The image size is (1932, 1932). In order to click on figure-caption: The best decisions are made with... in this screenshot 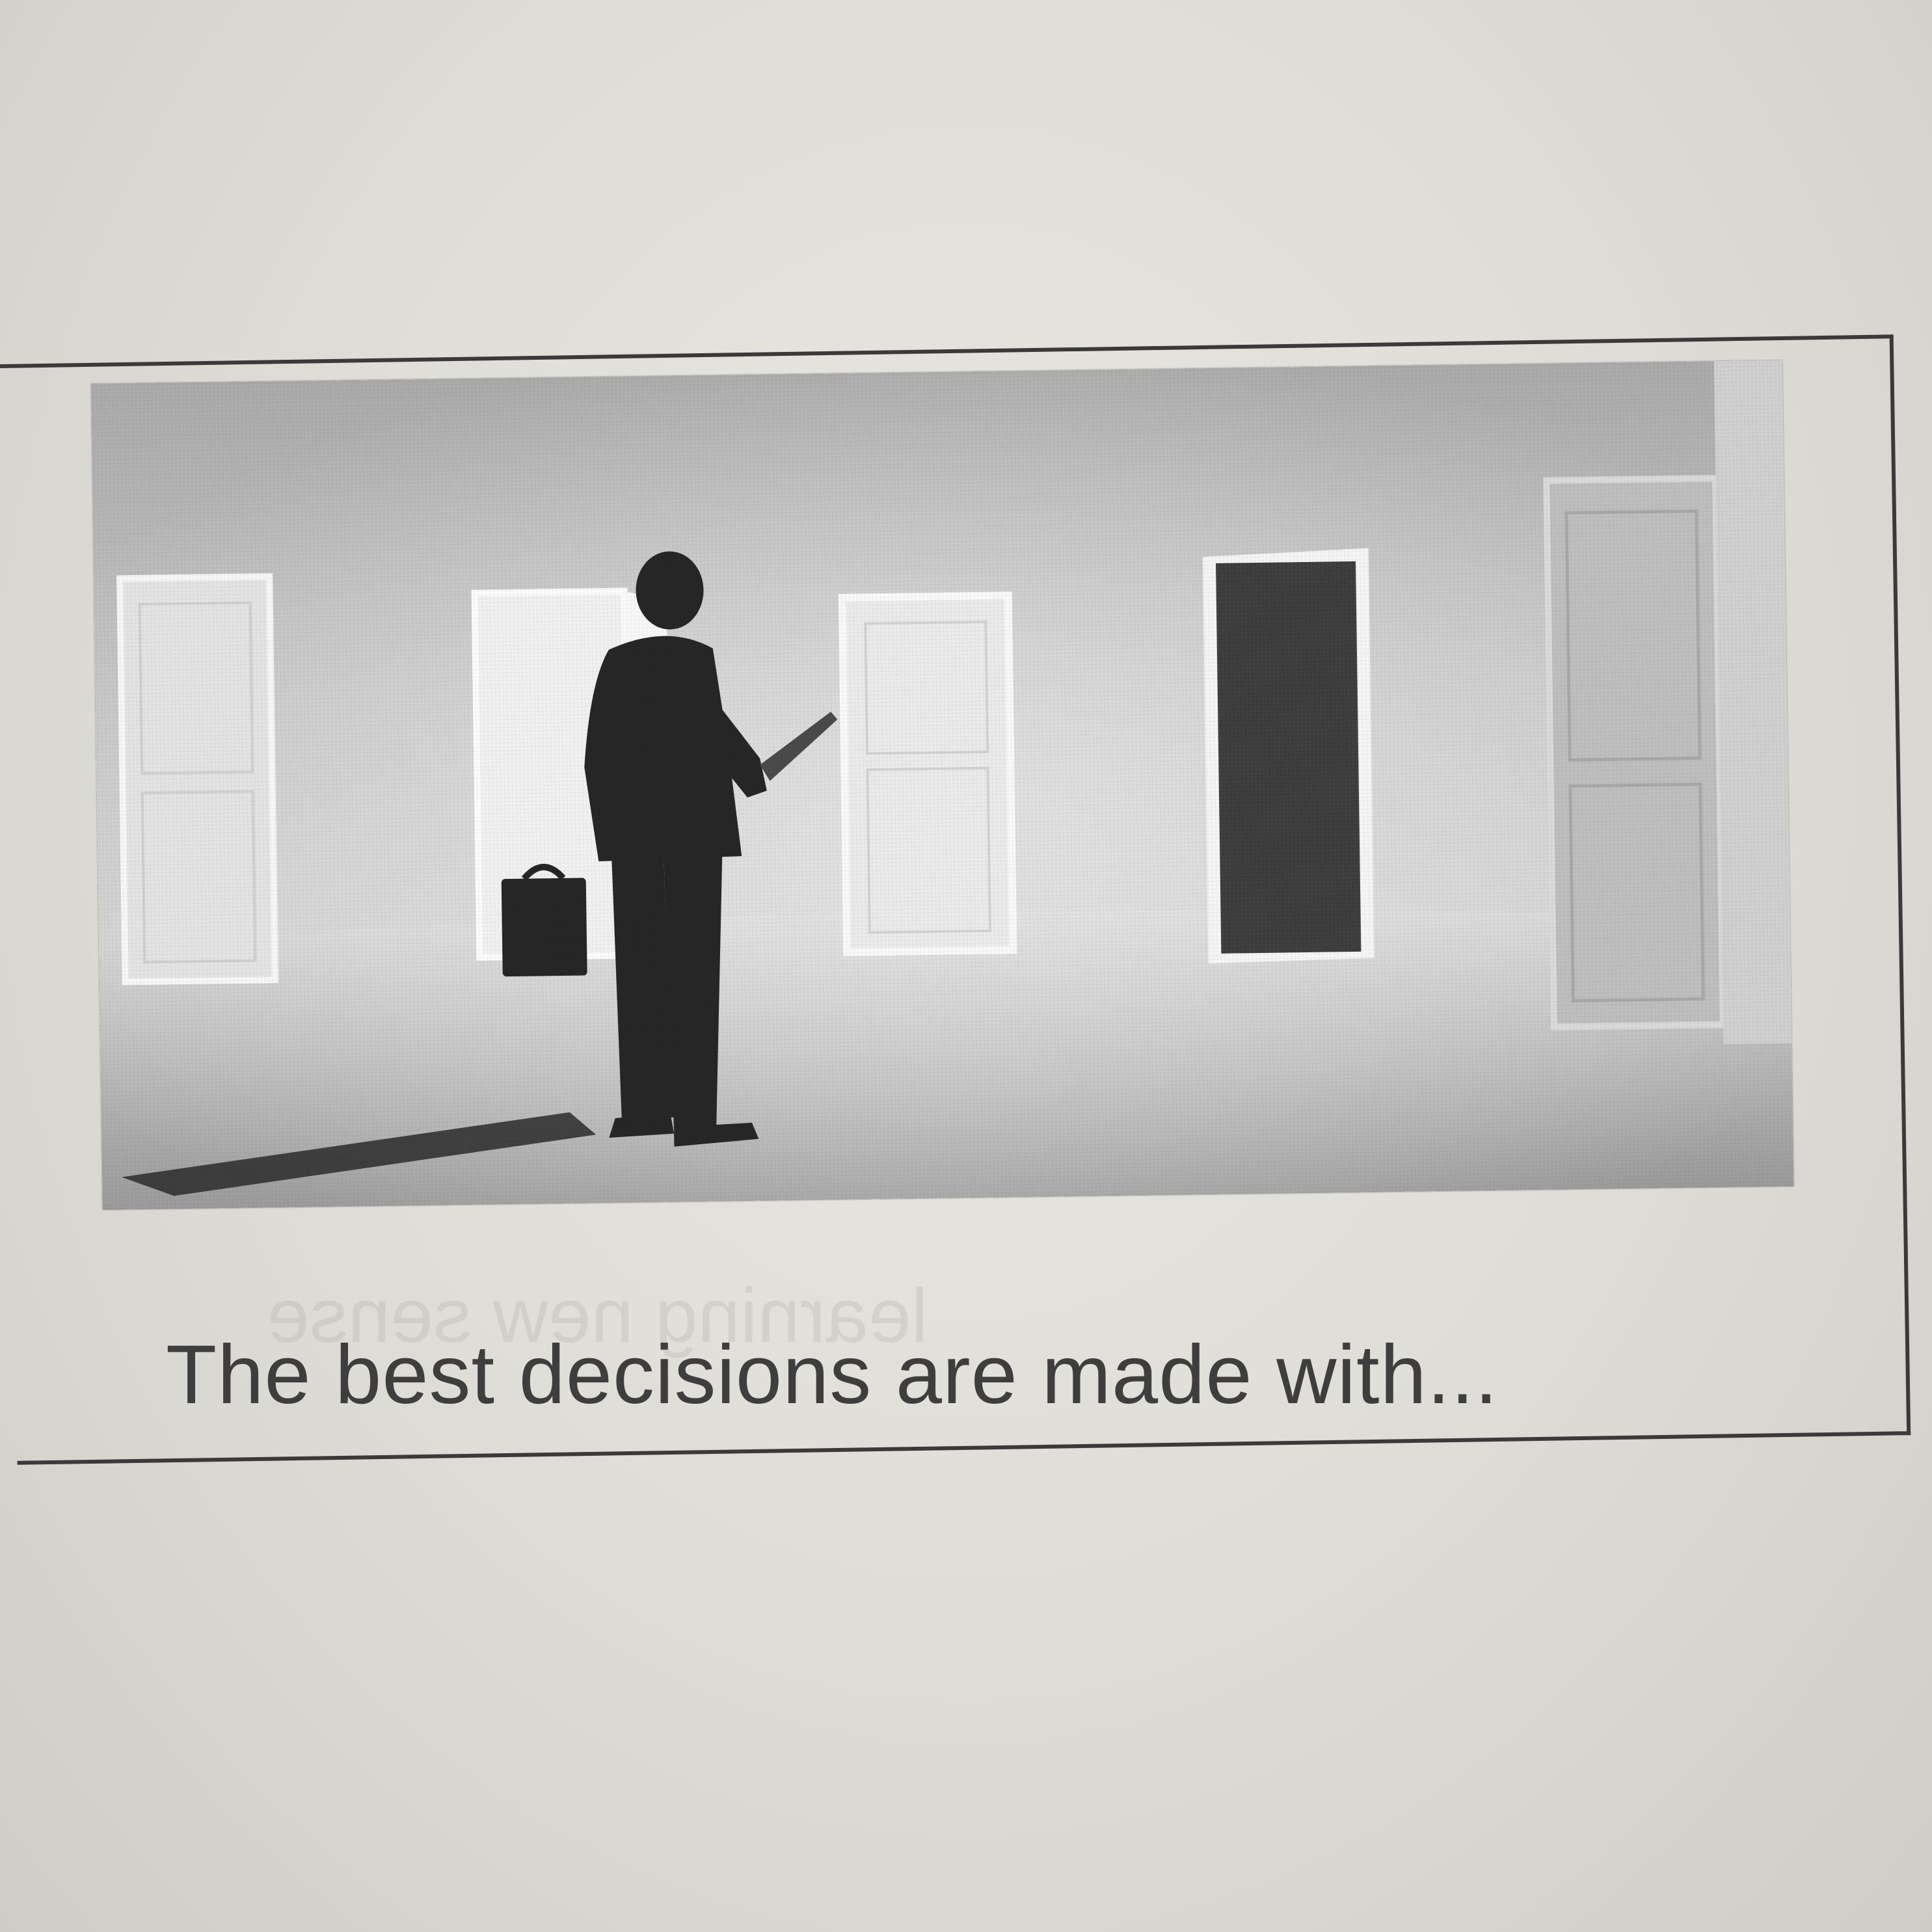, I will do `click(832, 1374)`.